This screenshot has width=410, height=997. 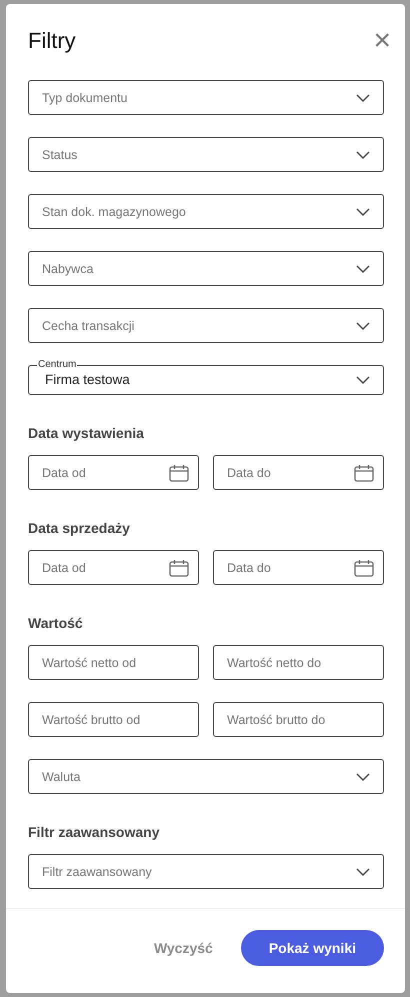 I want to click on select-field: Nabywca, so click(x=206, y=268).